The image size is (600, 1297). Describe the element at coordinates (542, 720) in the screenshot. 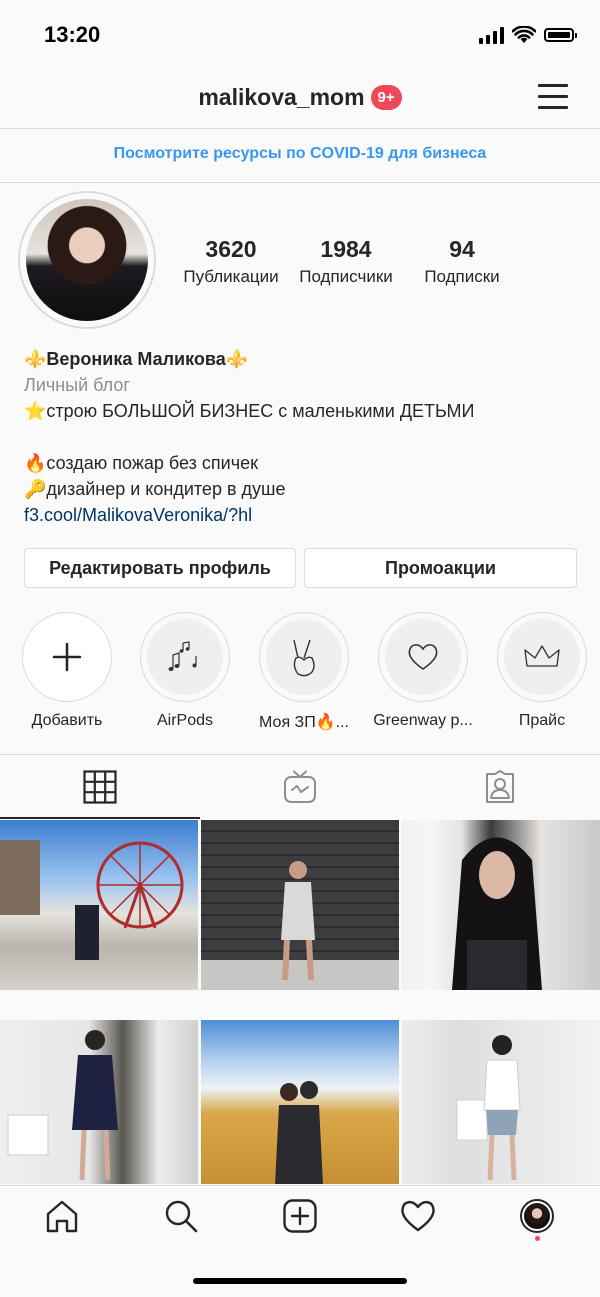

I see `highlight-label: Прайс` at that location.